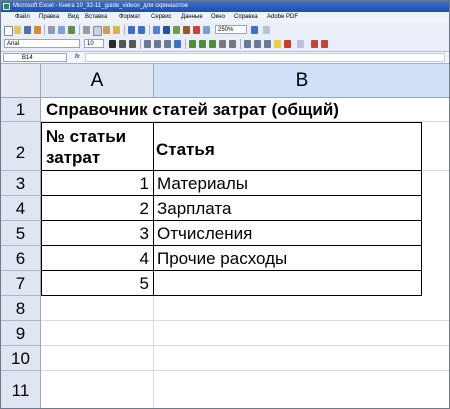  Describe the element at coordinates (21, 81) in the screenshot. I see `select-all-corner` at that location.